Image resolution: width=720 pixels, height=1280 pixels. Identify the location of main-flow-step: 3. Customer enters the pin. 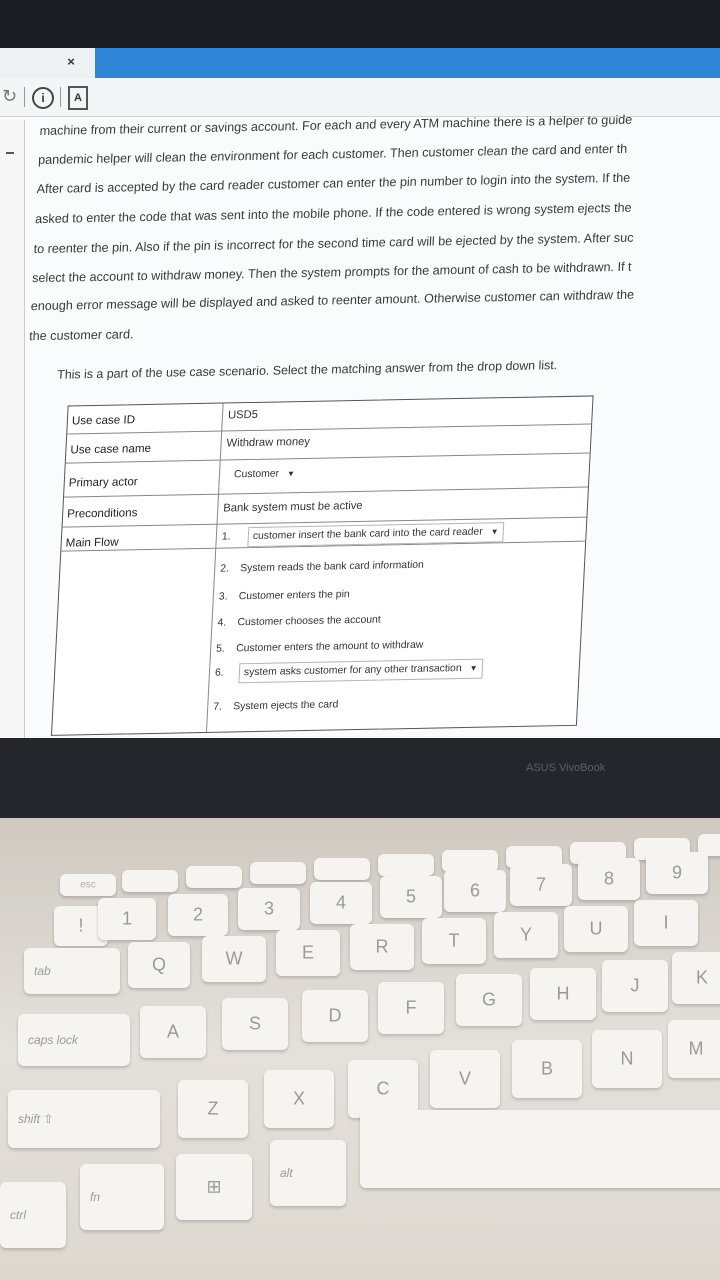
(284, 596).